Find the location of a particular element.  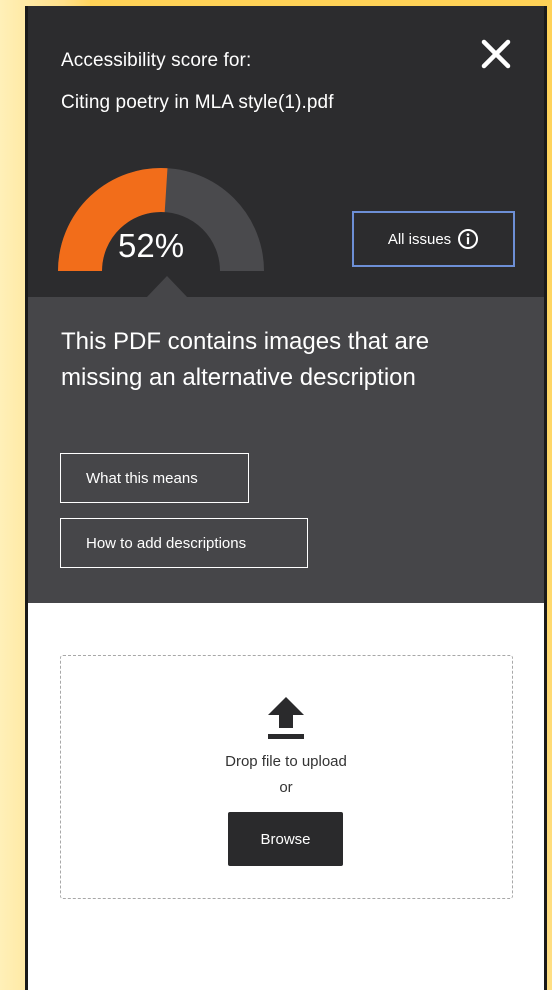

all-issues-button: All issues is located at coordinates (433, 239).